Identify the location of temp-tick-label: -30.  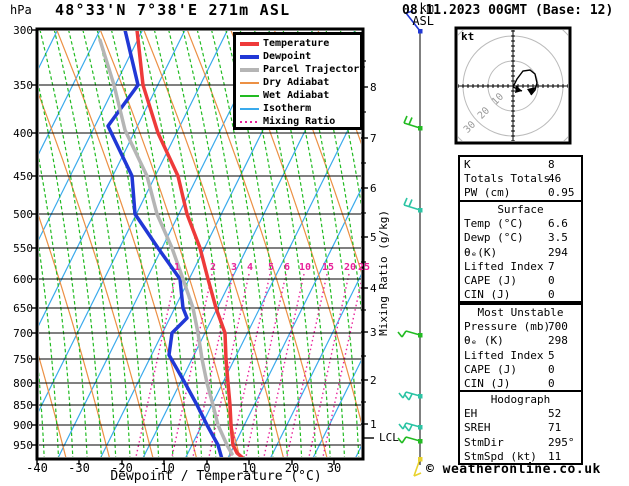
(79, 468).